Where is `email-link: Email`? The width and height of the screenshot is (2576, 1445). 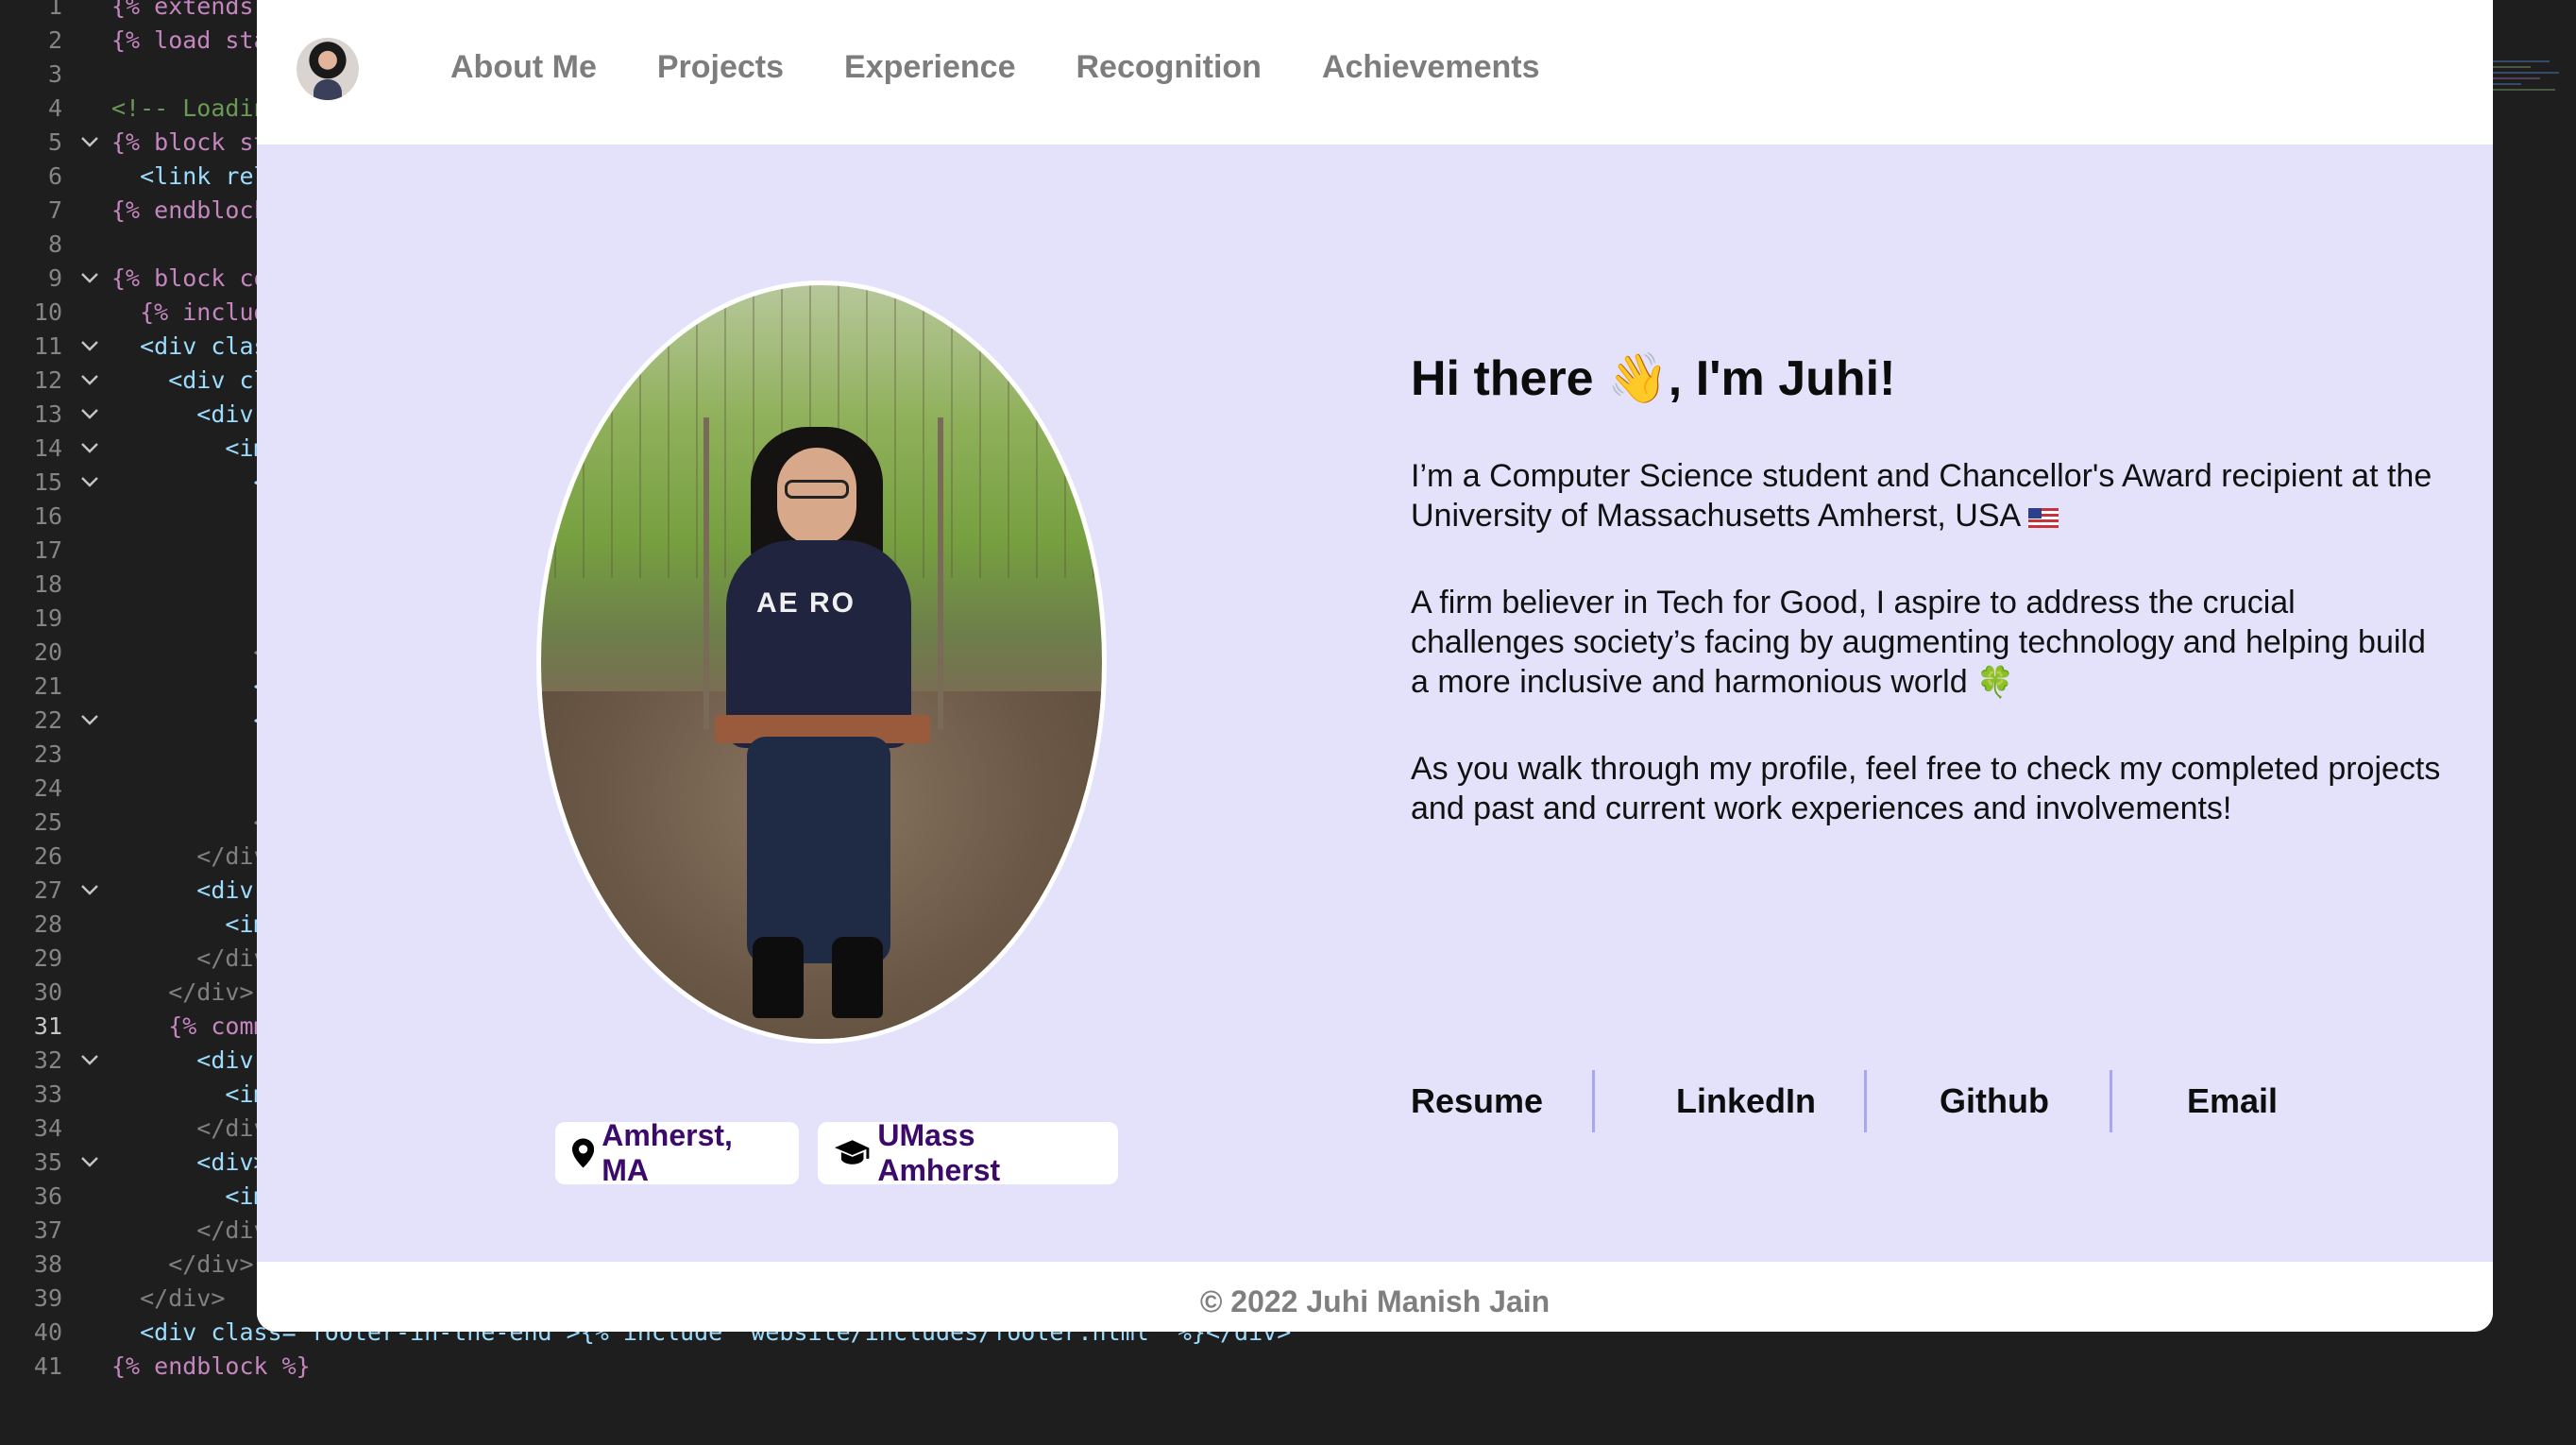
email-link: Email is located at coordinates (2232, 1101).